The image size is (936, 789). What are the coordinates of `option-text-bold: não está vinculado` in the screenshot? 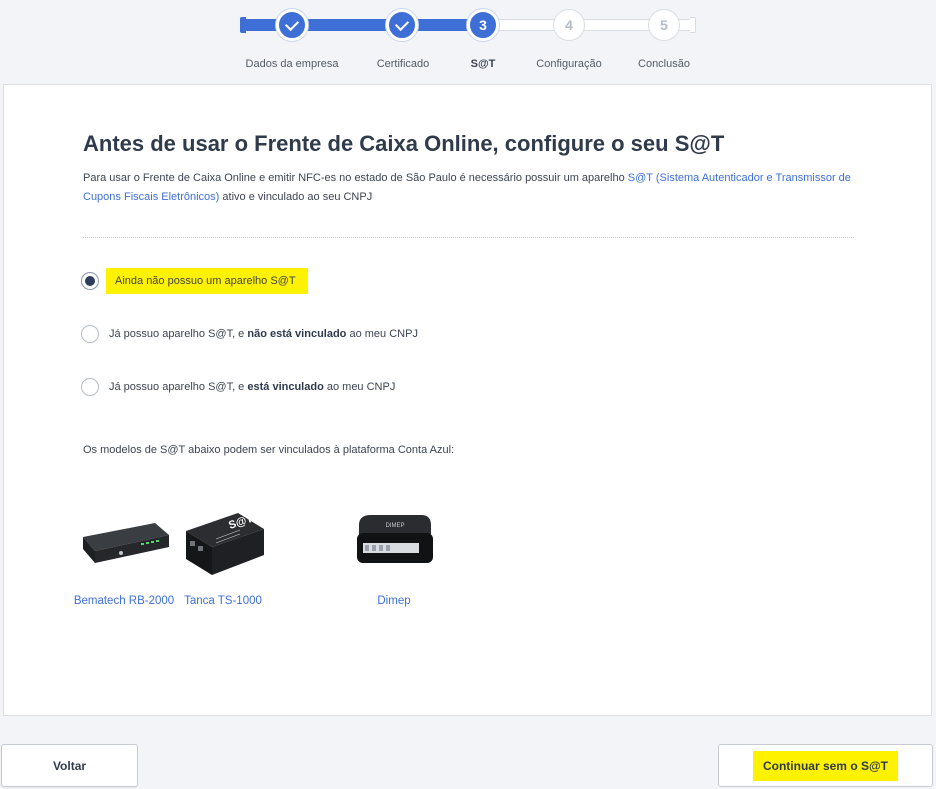 It's located at (297, 334).